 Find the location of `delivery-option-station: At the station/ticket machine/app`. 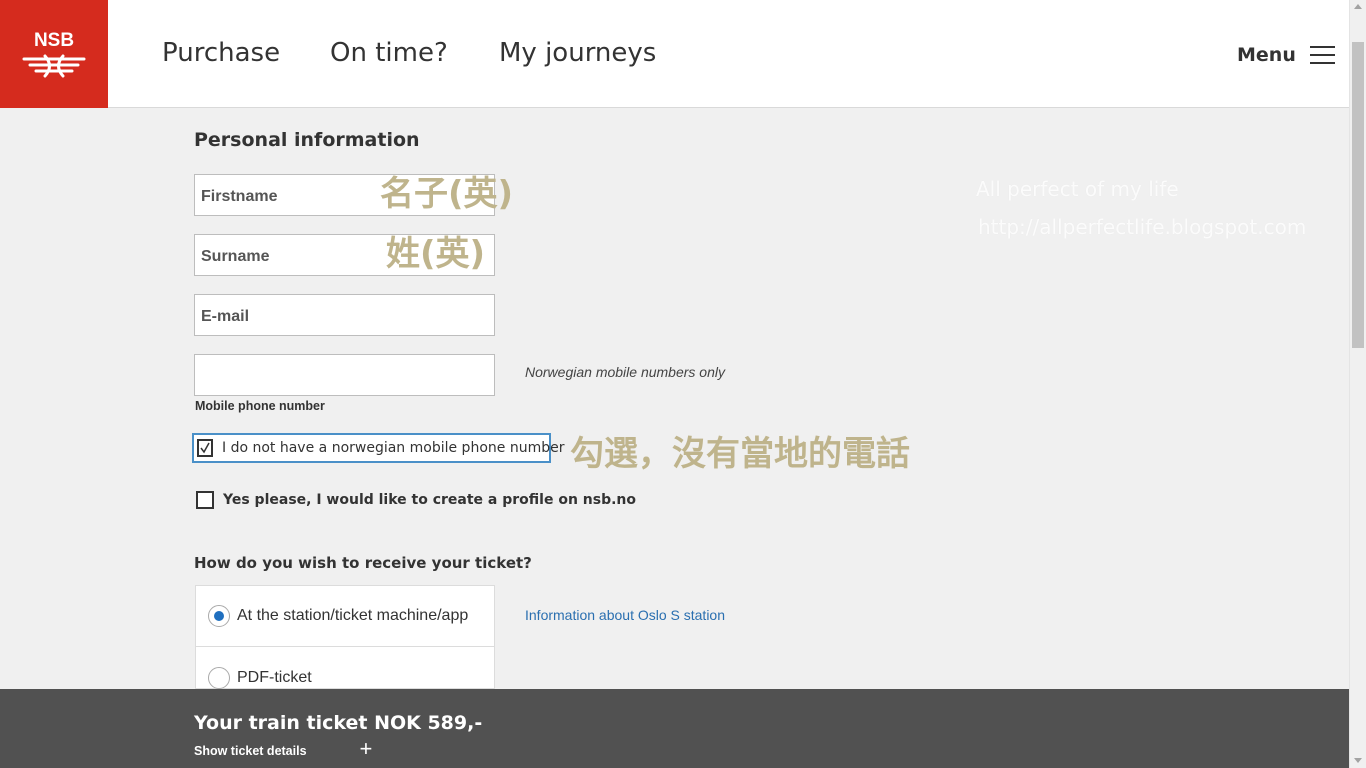

delivery-option-station: At the station/ticket machine/app is located at coordinates (345, 616).